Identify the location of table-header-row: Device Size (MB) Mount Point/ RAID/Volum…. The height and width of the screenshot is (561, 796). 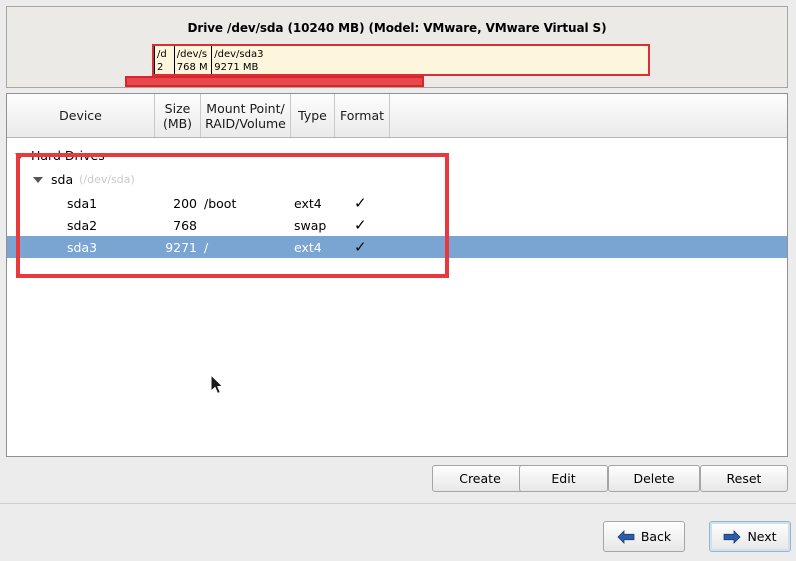
(397, 116).